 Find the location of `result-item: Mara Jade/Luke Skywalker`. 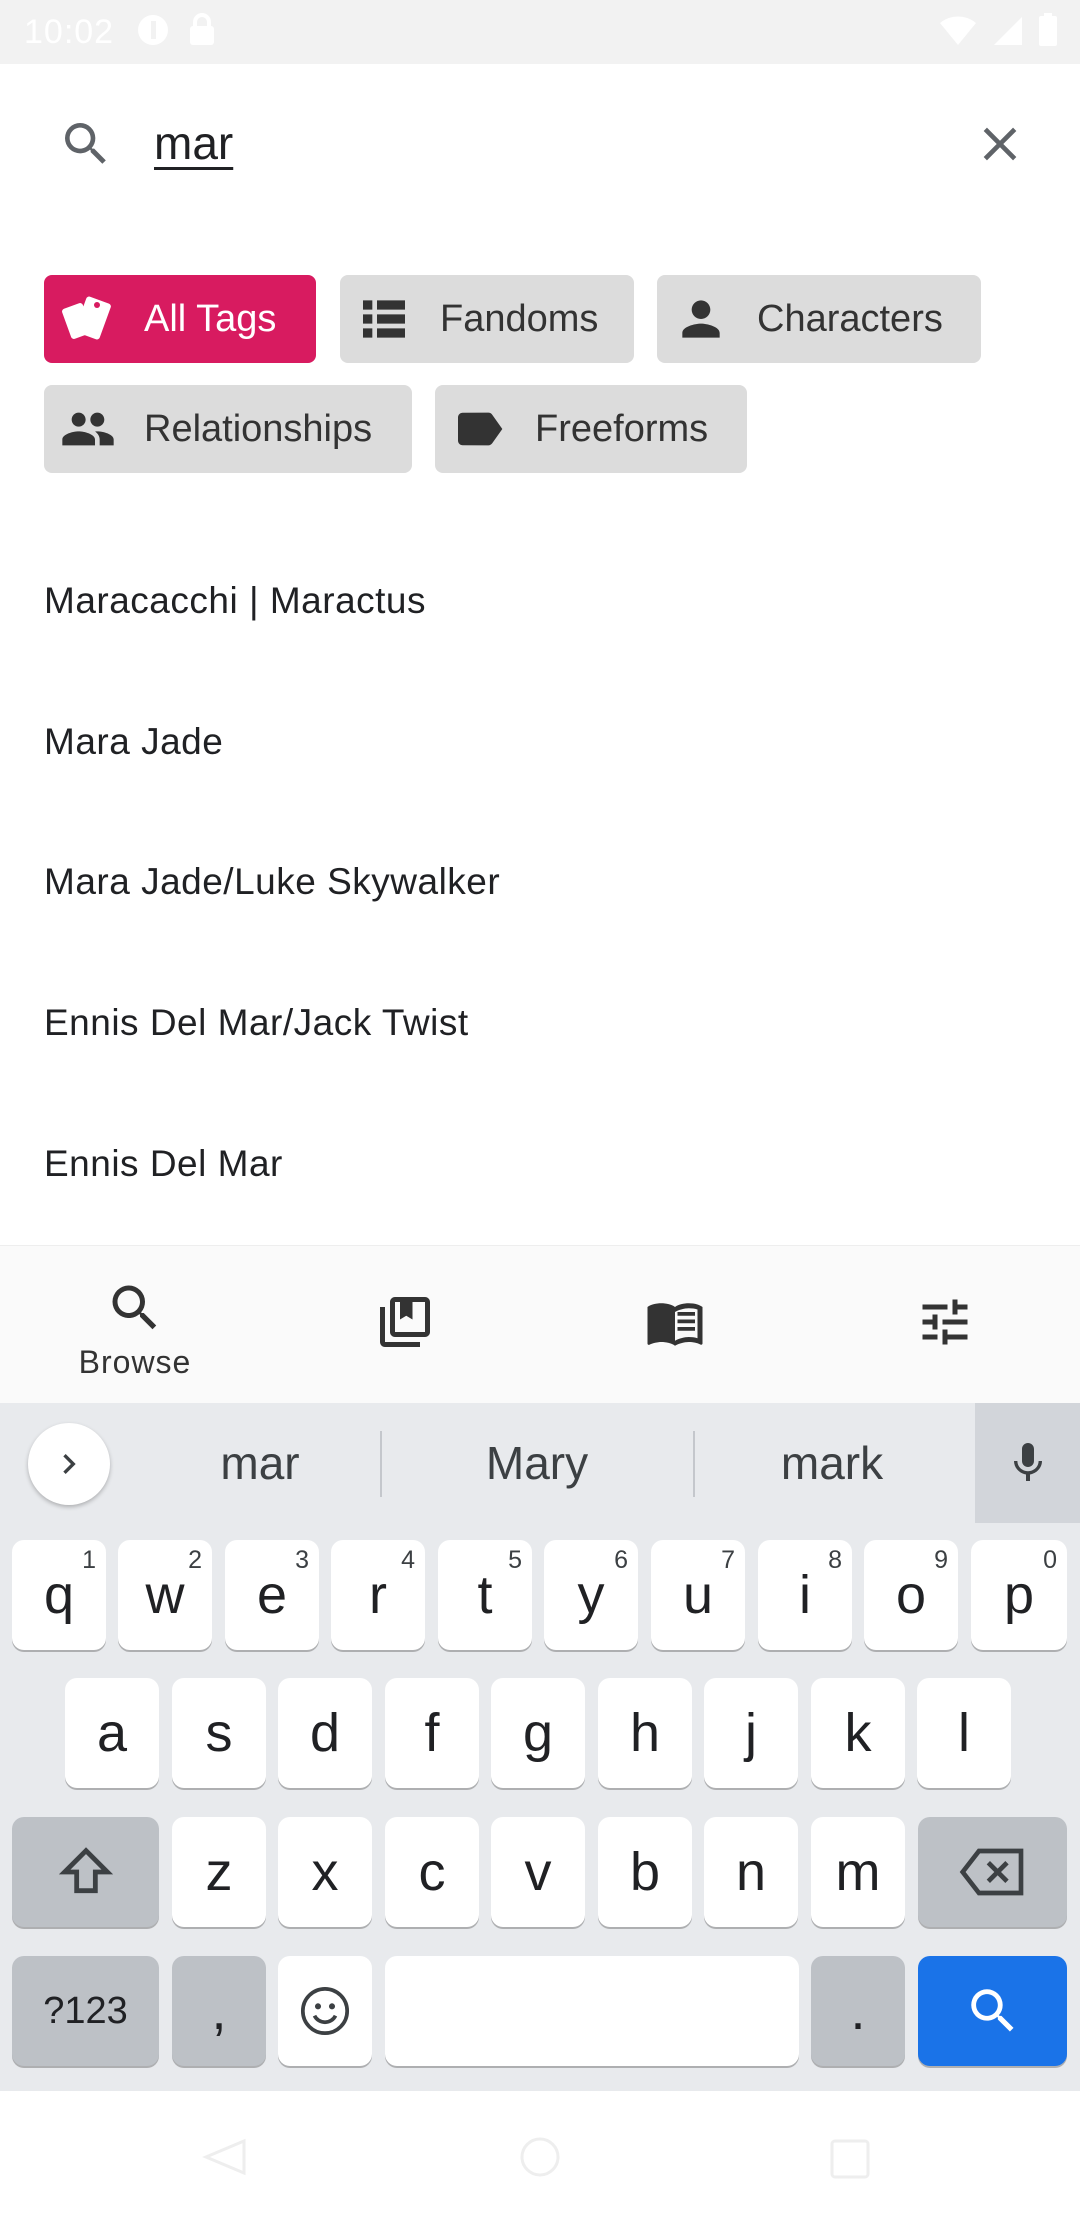

result-item: Mara Jade/Luke Skywalker is located at coordinates (539, 882).